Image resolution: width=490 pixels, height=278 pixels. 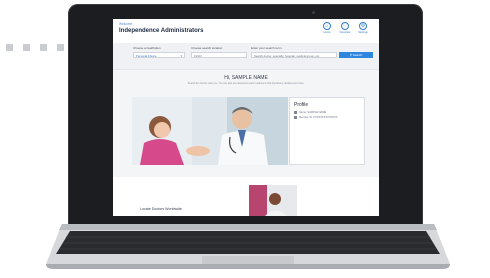 I want to click on settings-button: ⚙ Settings, so click(x=363, y=28).